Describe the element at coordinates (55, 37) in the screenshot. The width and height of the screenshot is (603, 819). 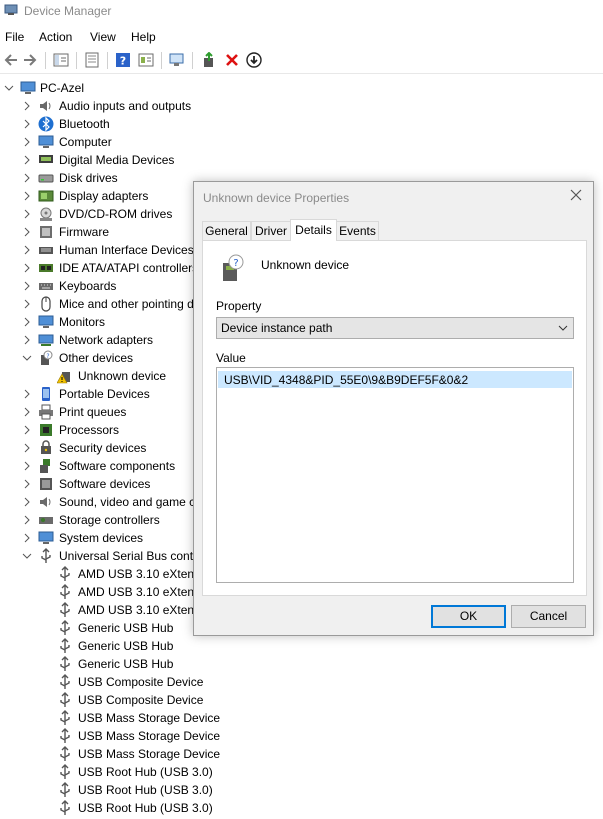
I see `menu-action: Action` at that location.